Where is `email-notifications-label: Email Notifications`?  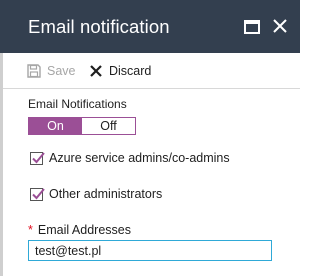
email-notifications-label: Email Notifications is located at coordinates (77, 104).